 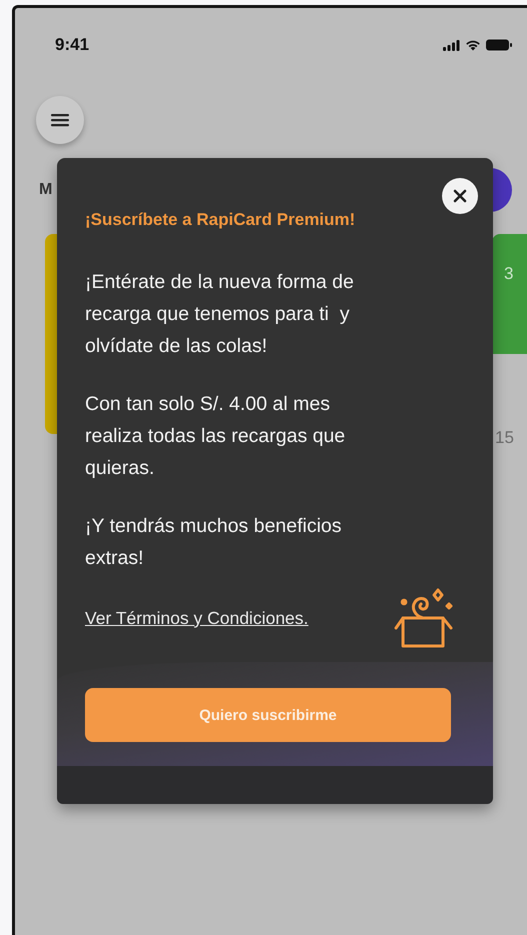 I want to click on card-number: 3, so click(x=509, y=273).